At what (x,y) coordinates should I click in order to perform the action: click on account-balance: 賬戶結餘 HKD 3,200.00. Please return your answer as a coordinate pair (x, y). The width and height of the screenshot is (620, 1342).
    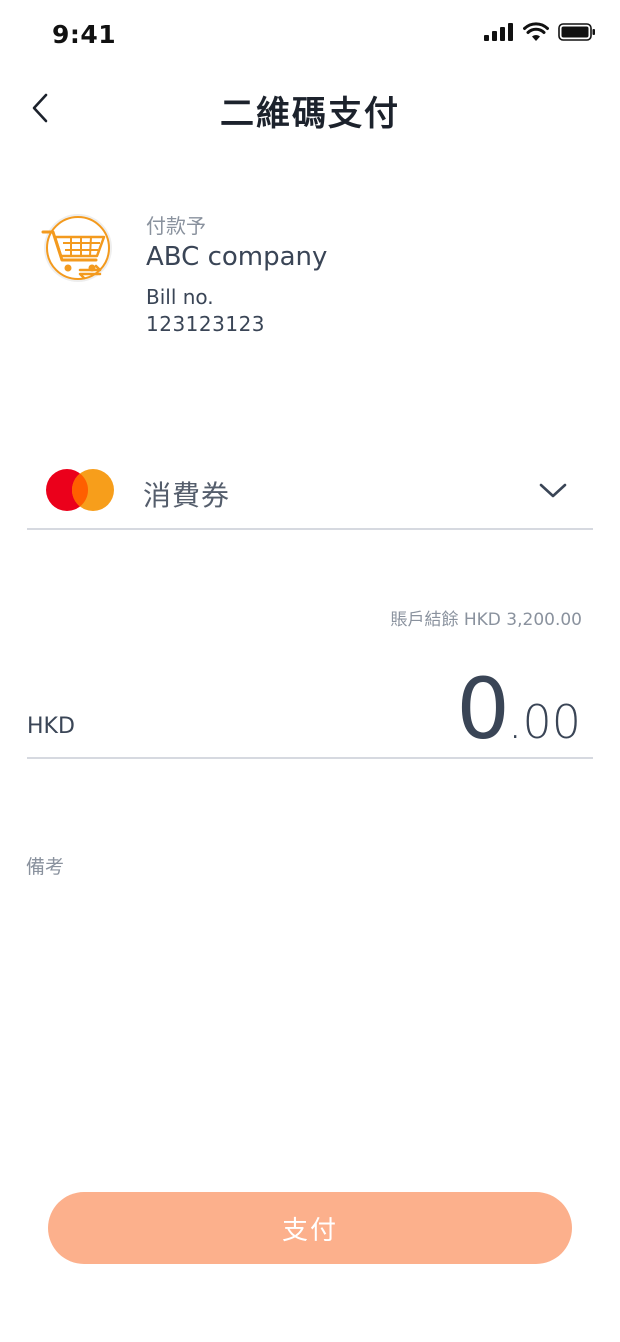
    Looking at the image, I should click on (486, 620).